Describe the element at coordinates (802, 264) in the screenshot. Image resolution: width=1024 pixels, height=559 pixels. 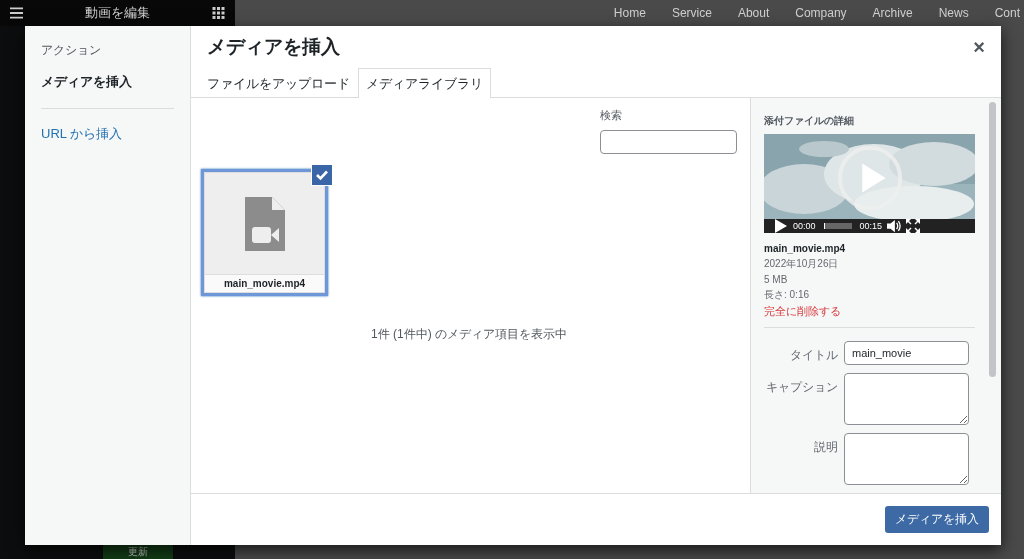
I see `upload-date: 2022年10月26日` at that location.